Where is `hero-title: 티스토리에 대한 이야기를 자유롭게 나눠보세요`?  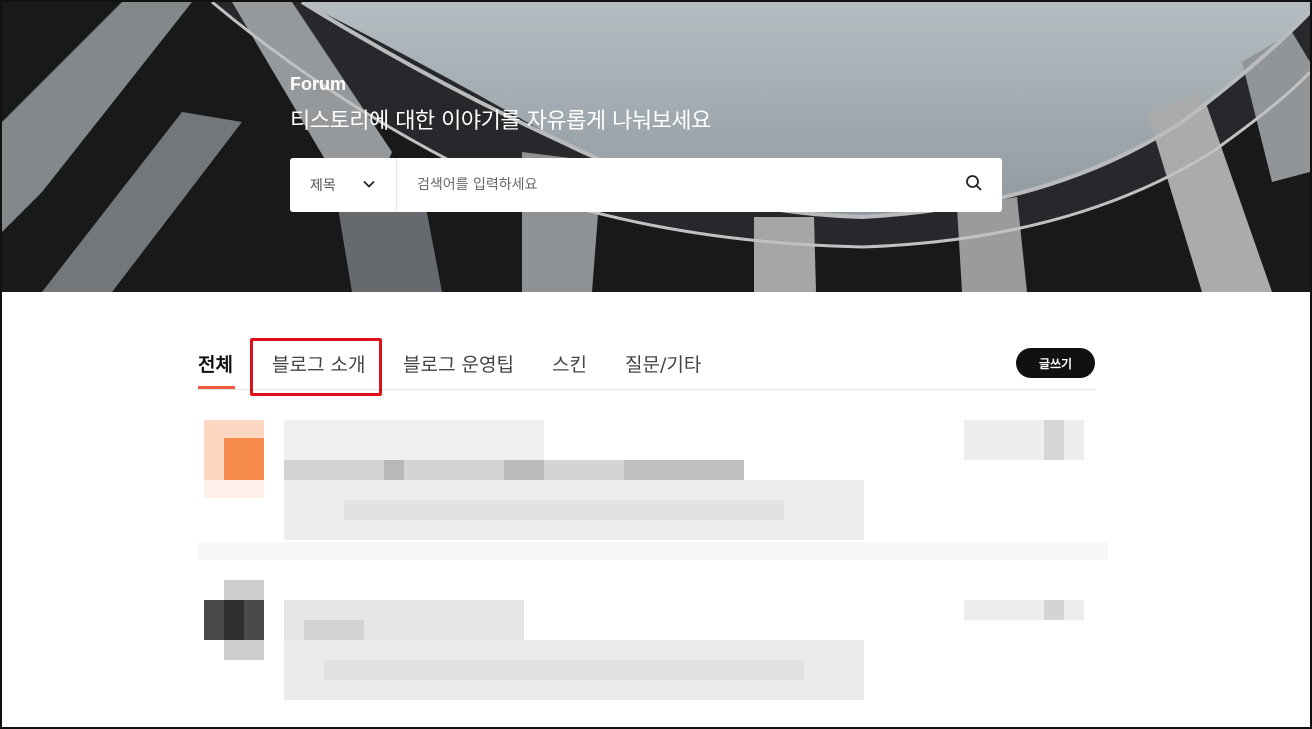
hero-title: 티스토리에 대한 이야기를 자유롭게 나눠보세요 is located at coordinates (500, 121).